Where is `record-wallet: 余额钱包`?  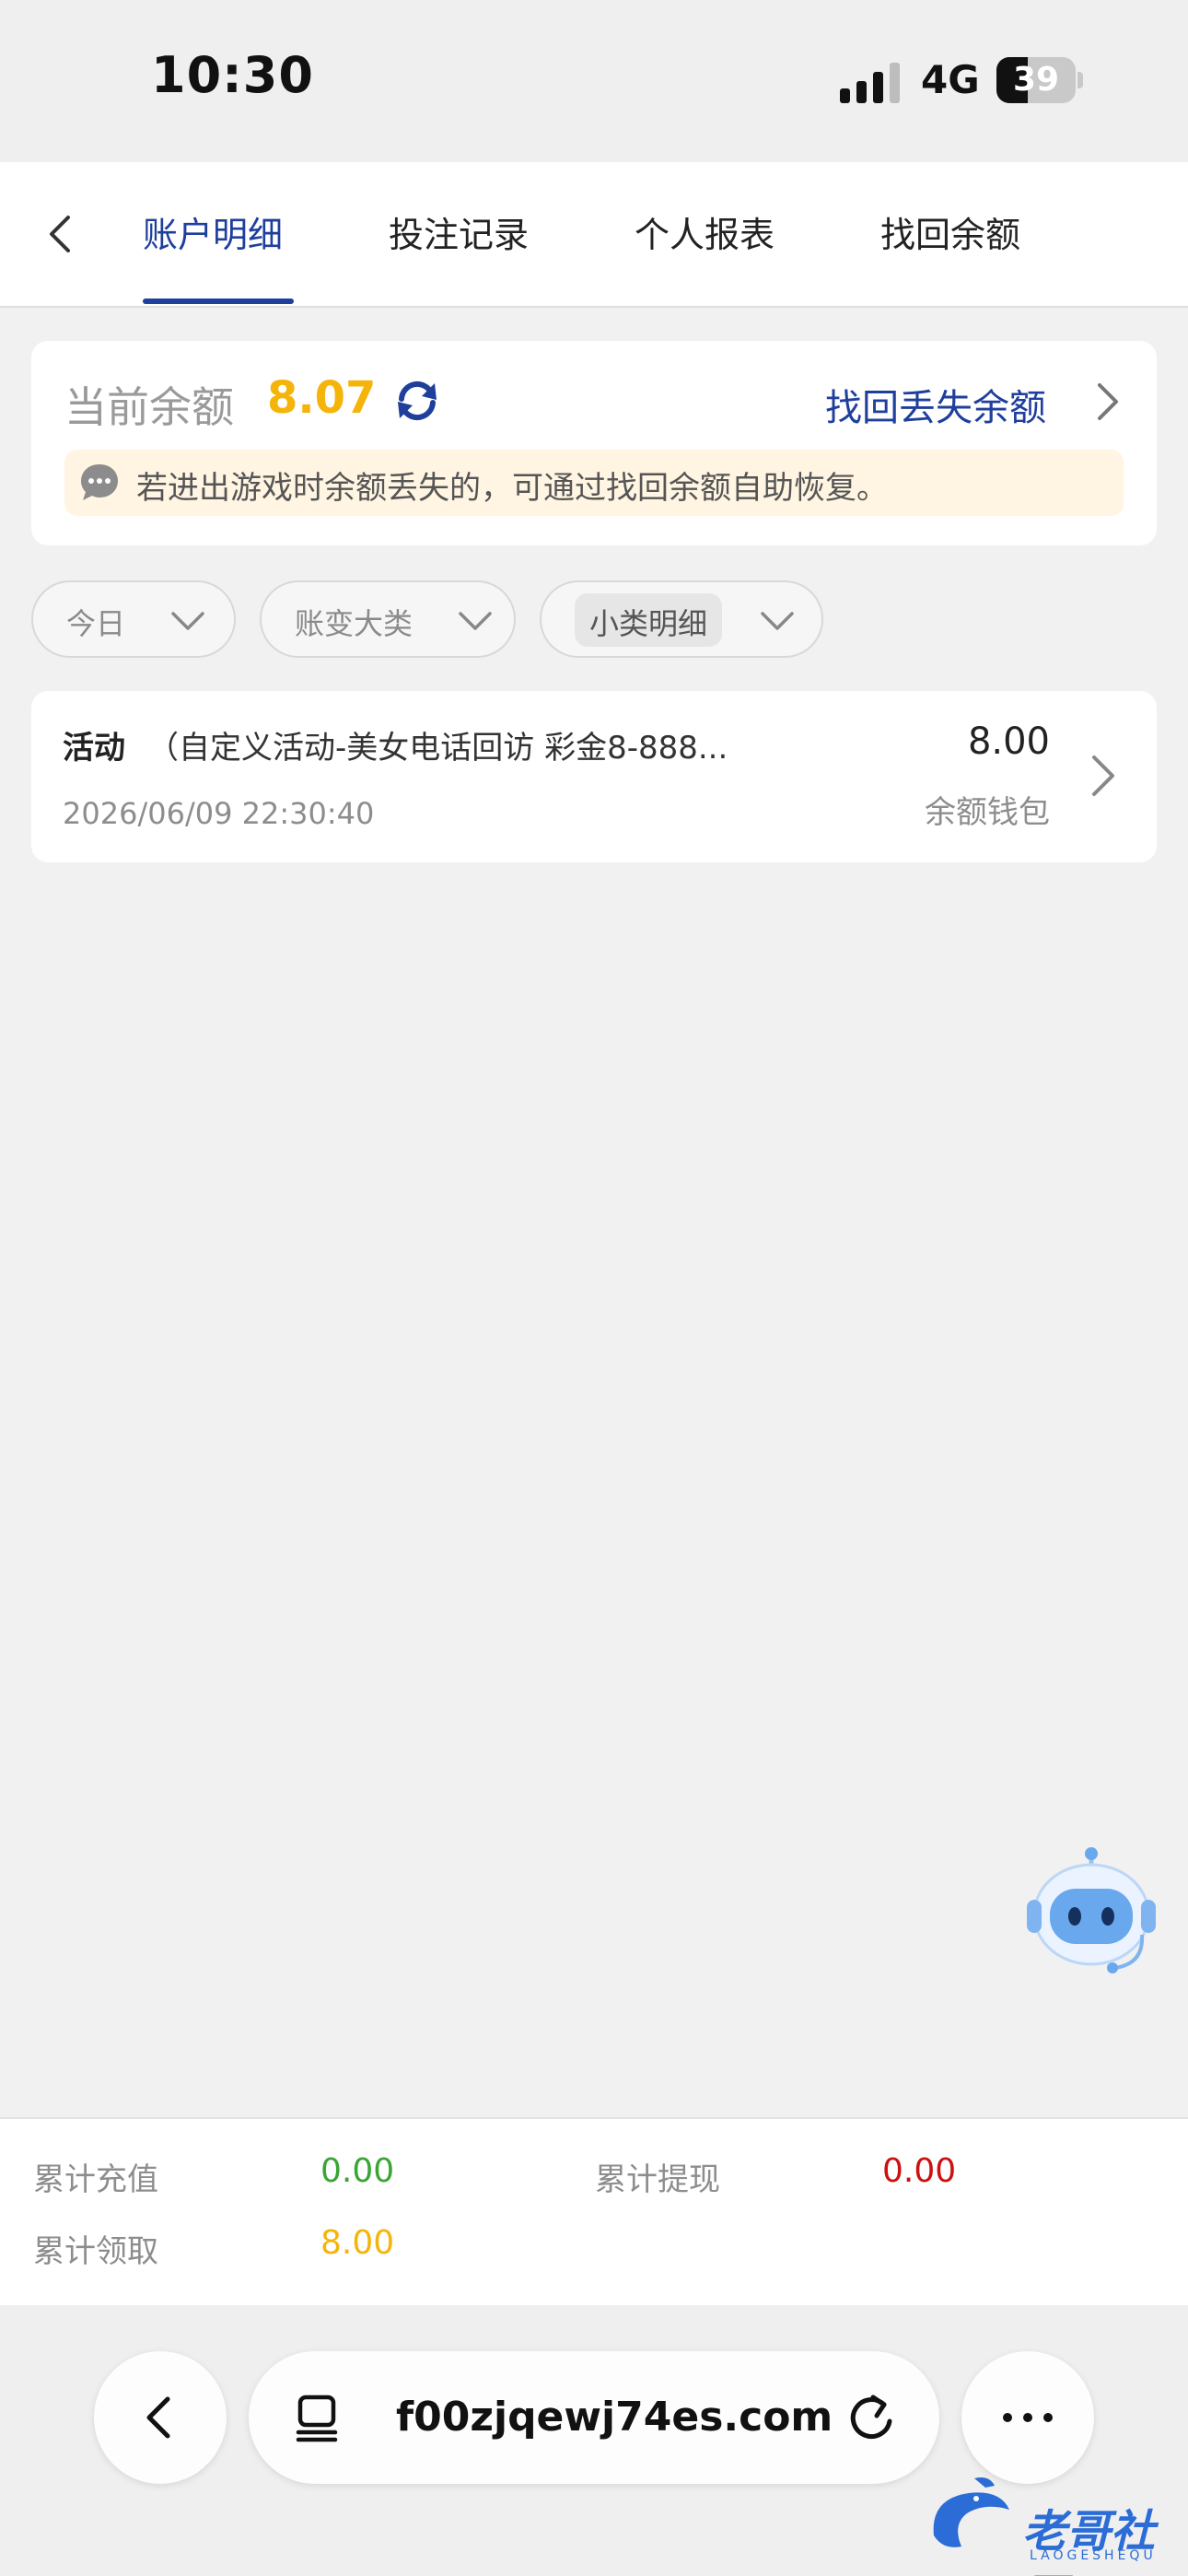
record-wallet: 余额钱包 is located at coordinates (987, 812).